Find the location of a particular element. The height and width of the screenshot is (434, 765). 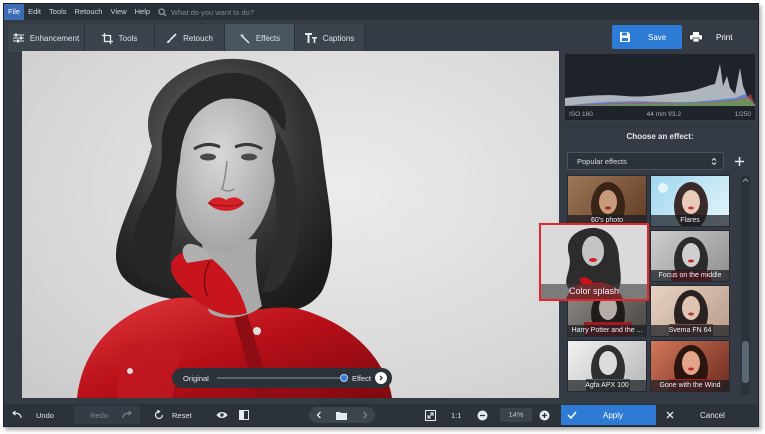

effect-thumb: Focus on the middle is located at coordinates (690, 256).